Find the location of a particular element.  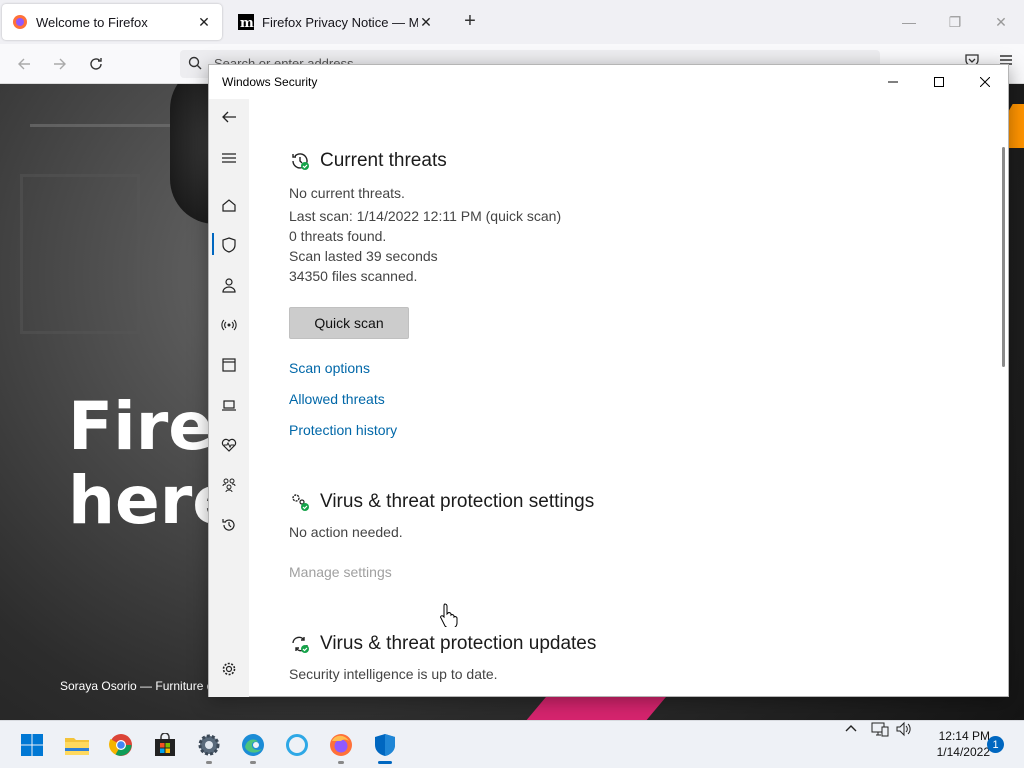

windows-security-icon is located at coordinates (385, 745).